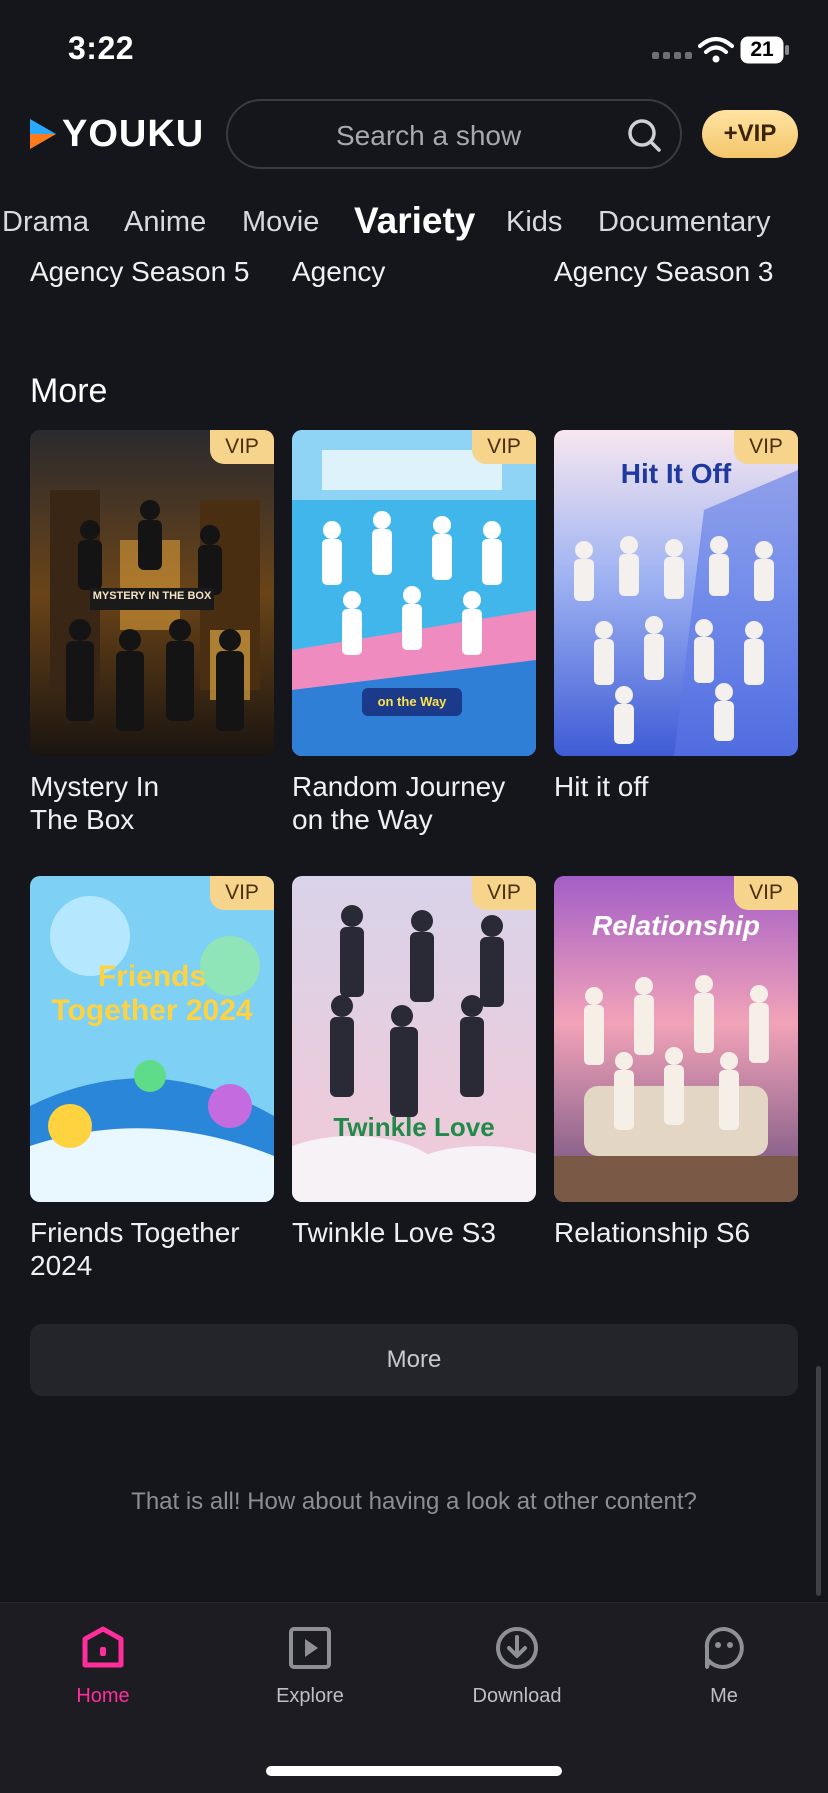  Describe the element at coordinates (362, 819) in the screenshot. I see `show-title-line: on the Way` at that location.